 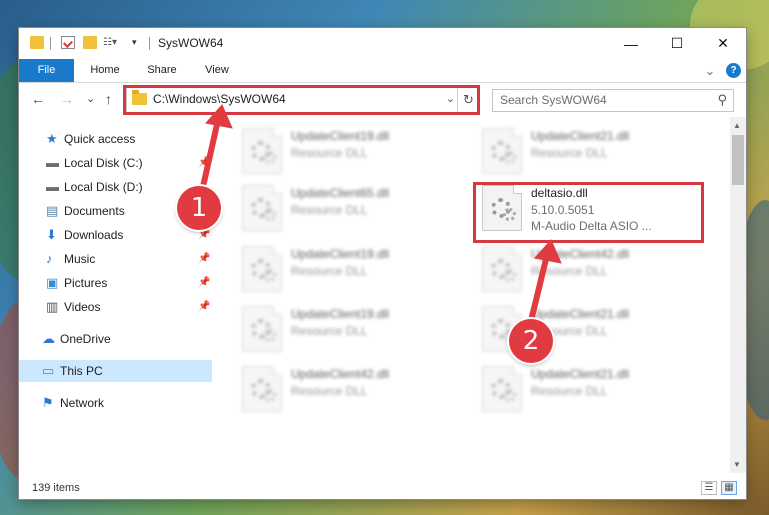 I want to click on step-badge-1: 1, so click(x=199, y=208).